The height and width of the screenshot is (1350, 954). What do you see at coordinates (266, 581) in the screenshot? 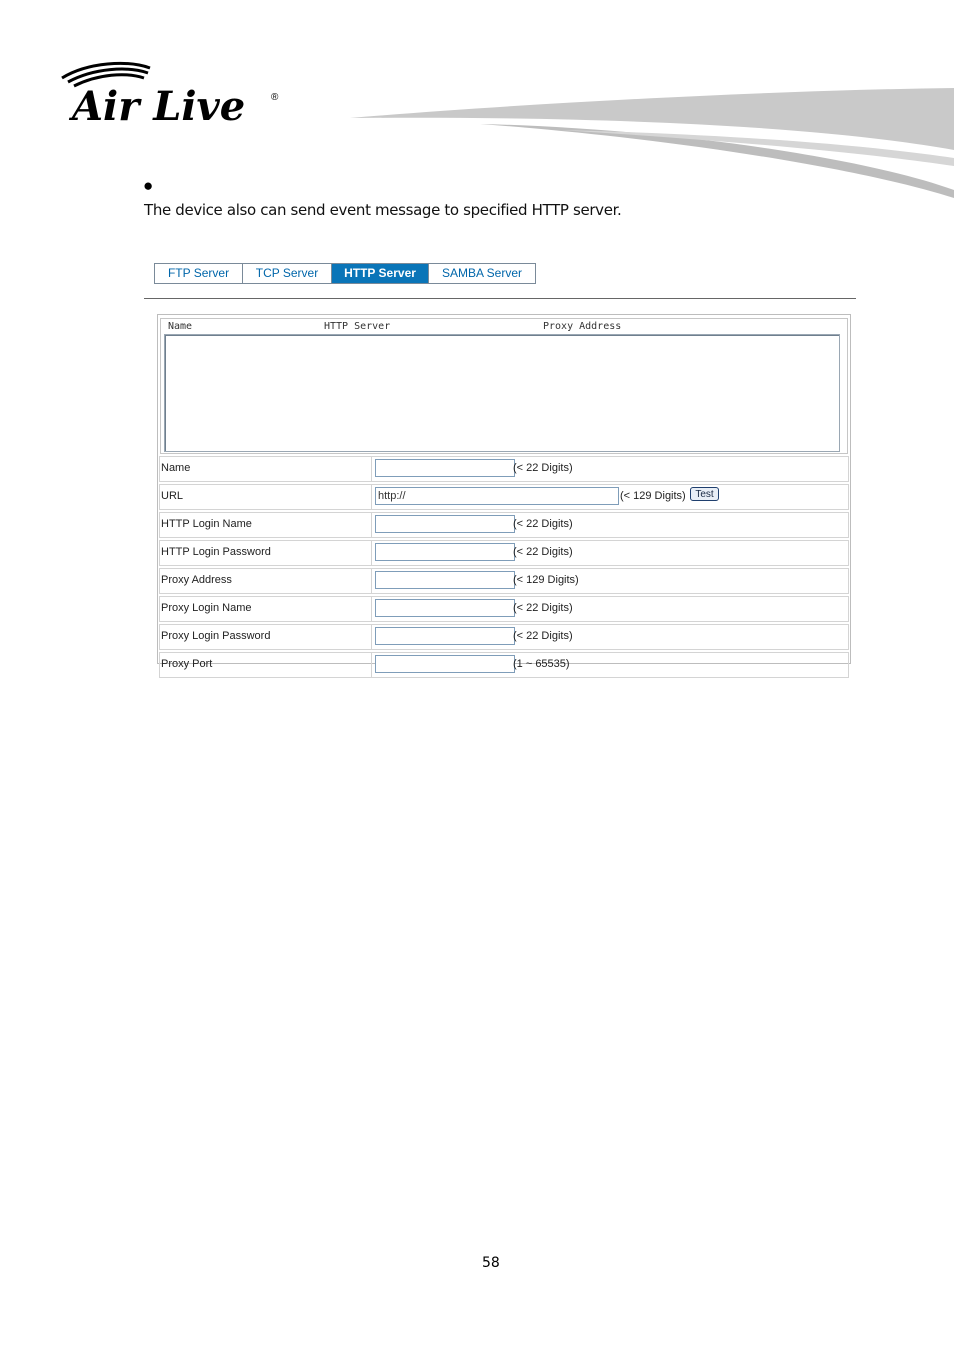
I see `proxy-address-label: Proxy Address` at bounding box center [266, 581].